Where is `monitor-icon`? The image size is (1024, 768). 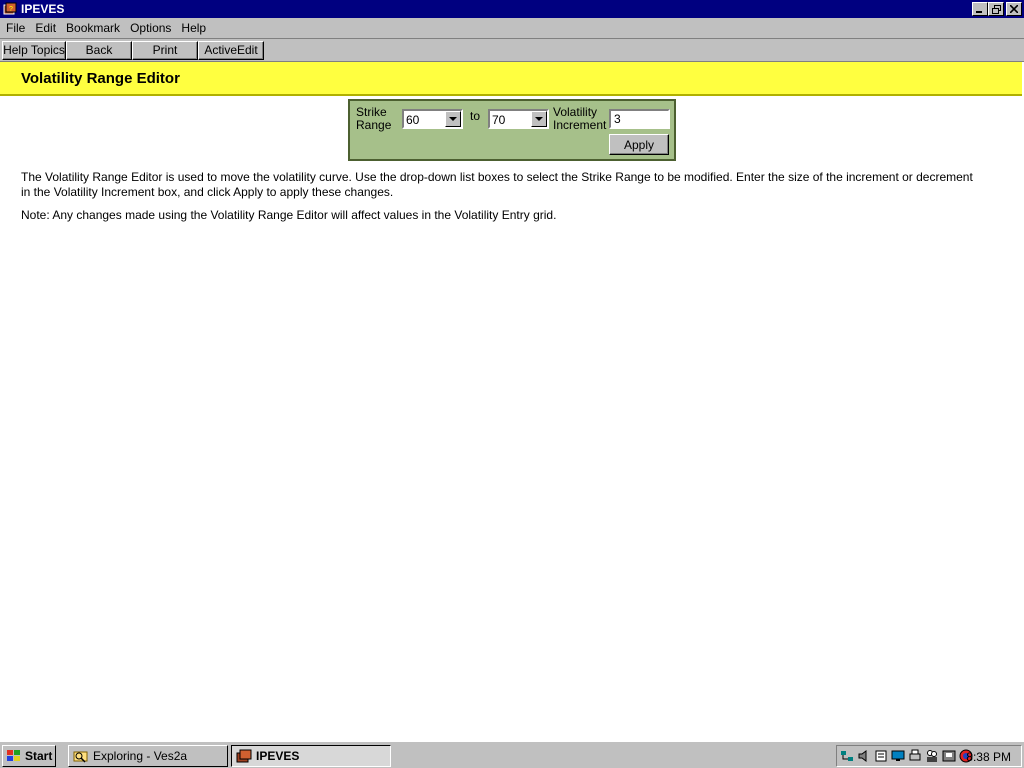 monitor-icon is located at coordinates (898, 756).